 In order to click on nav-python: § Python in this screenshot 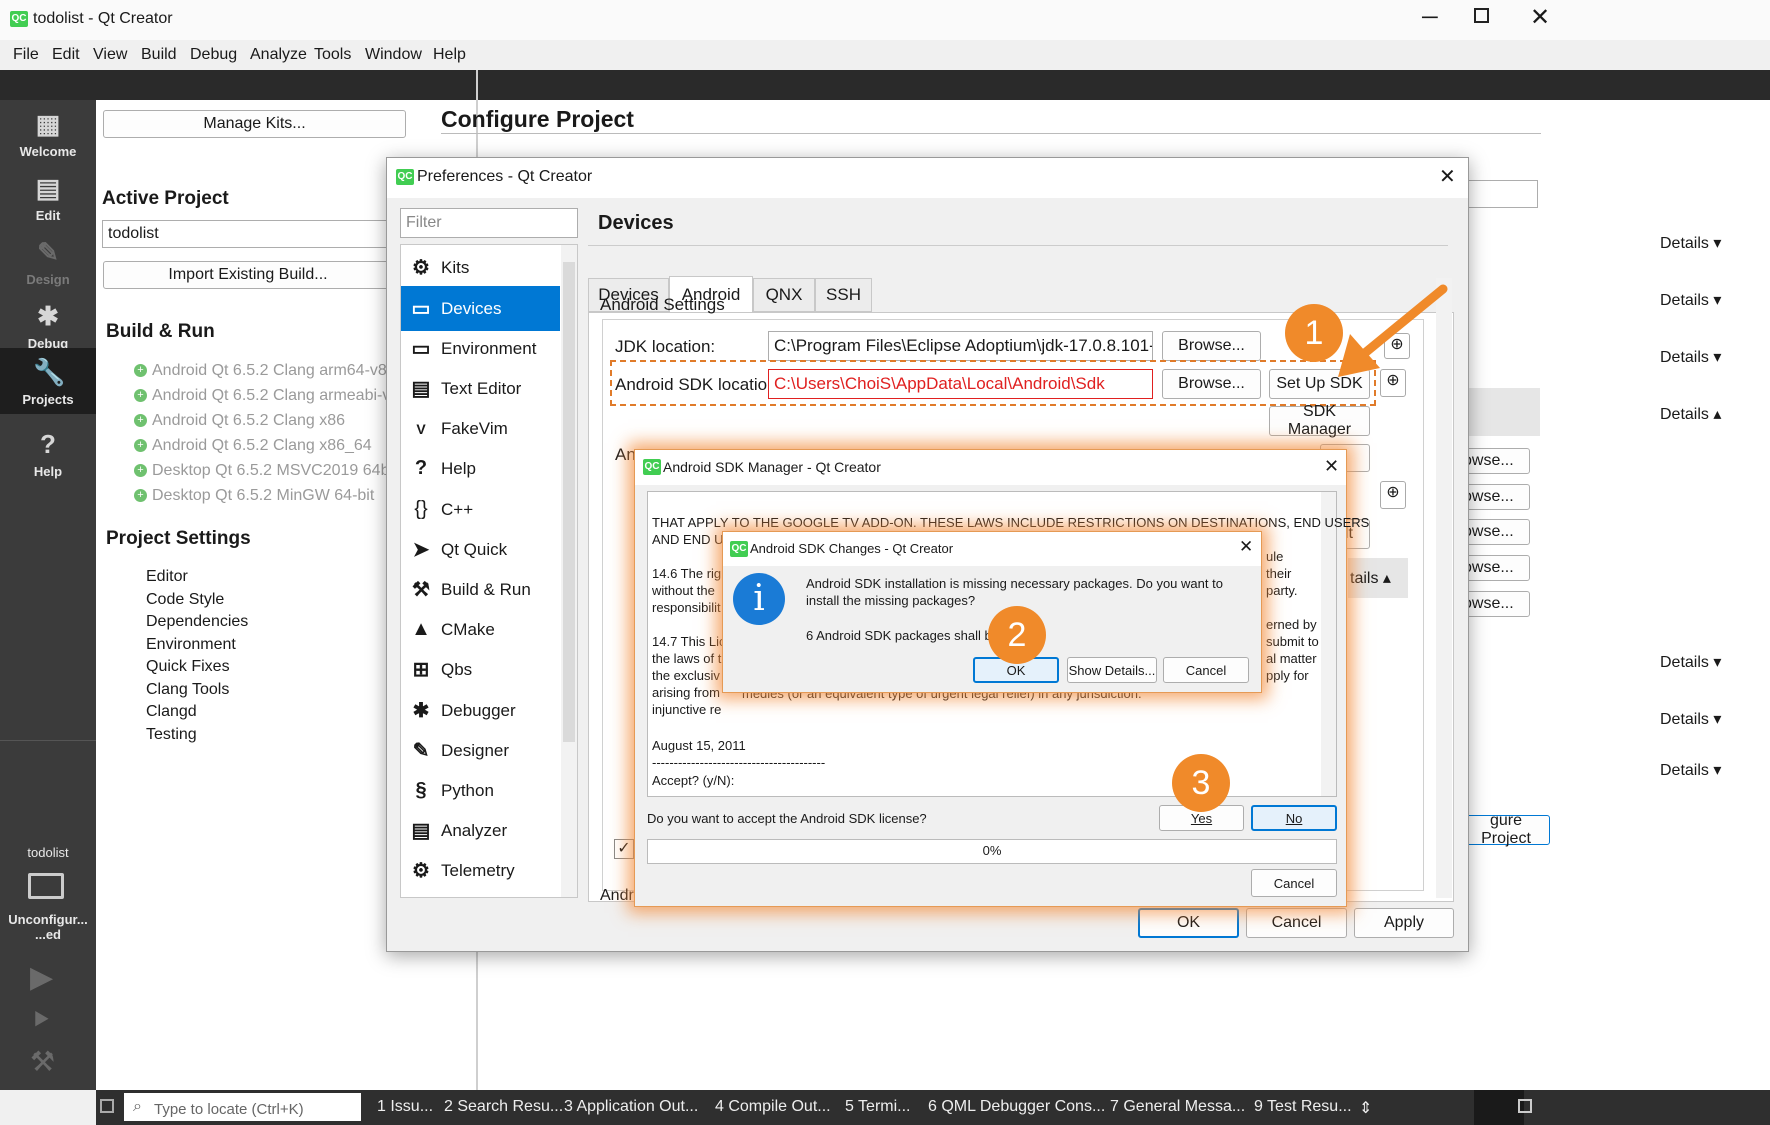, I will do `click(490, 790)`.